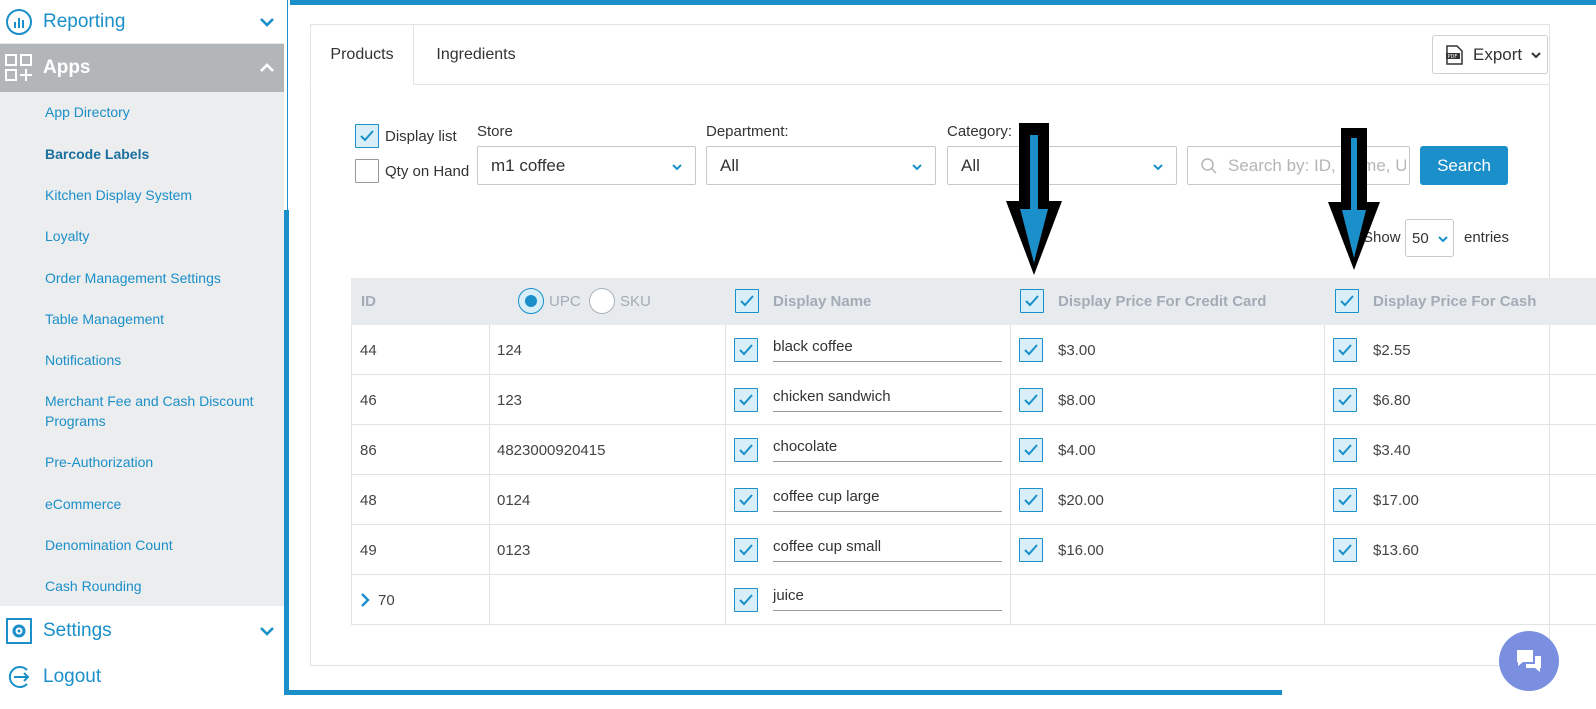 The width and height of the screenshot is (1596, 709). What do you see at coordinates (362, 54) in the screenshot?
I see `tab-products: Products` at bounding box center [362, 54].